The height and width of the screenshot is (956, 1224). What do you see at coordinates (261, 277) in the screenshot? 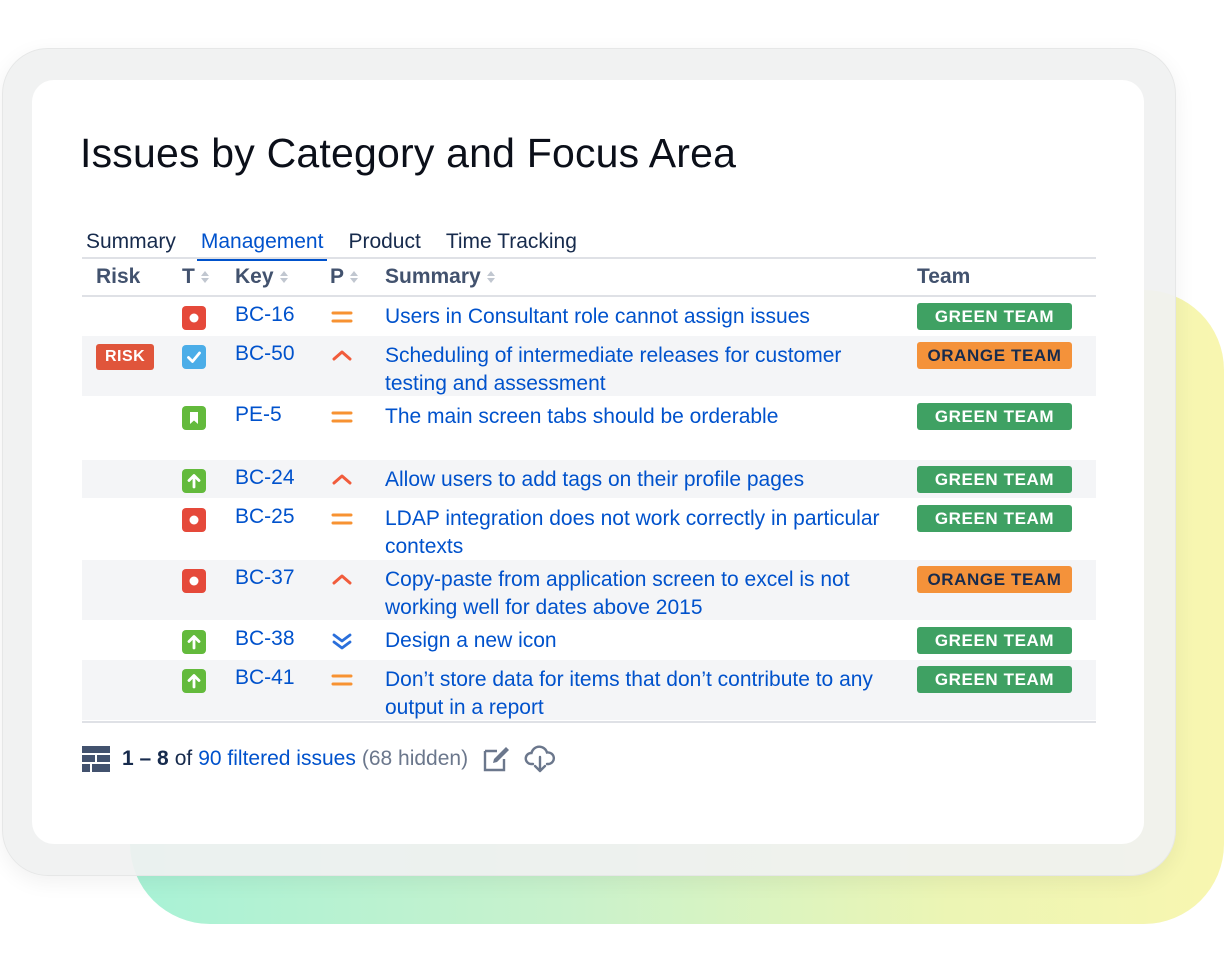
I see `column-header-key: Key` at bounding box center [261, 277].